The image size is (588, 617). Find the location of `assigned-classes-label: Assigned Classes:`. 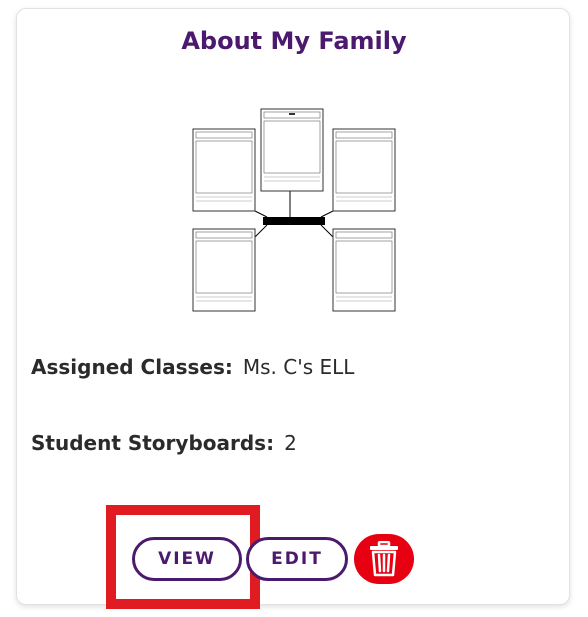

assigned-classes-label: Assigned Classes: is located at coordinates (132, 367).